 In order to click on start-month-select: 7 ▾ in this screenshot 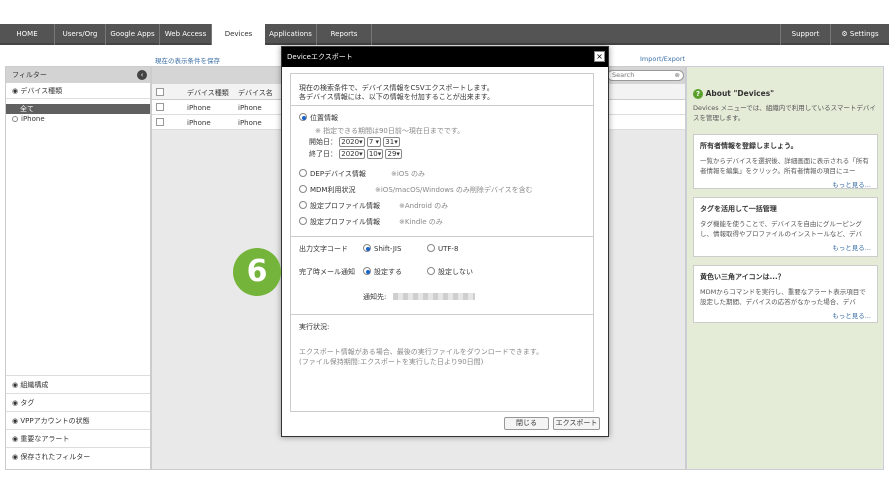, I will do `click(374, 142)`.